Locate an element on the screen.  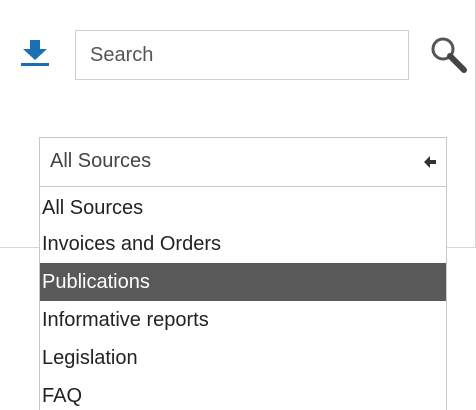
download-icon is located at coordinates (35, 52).